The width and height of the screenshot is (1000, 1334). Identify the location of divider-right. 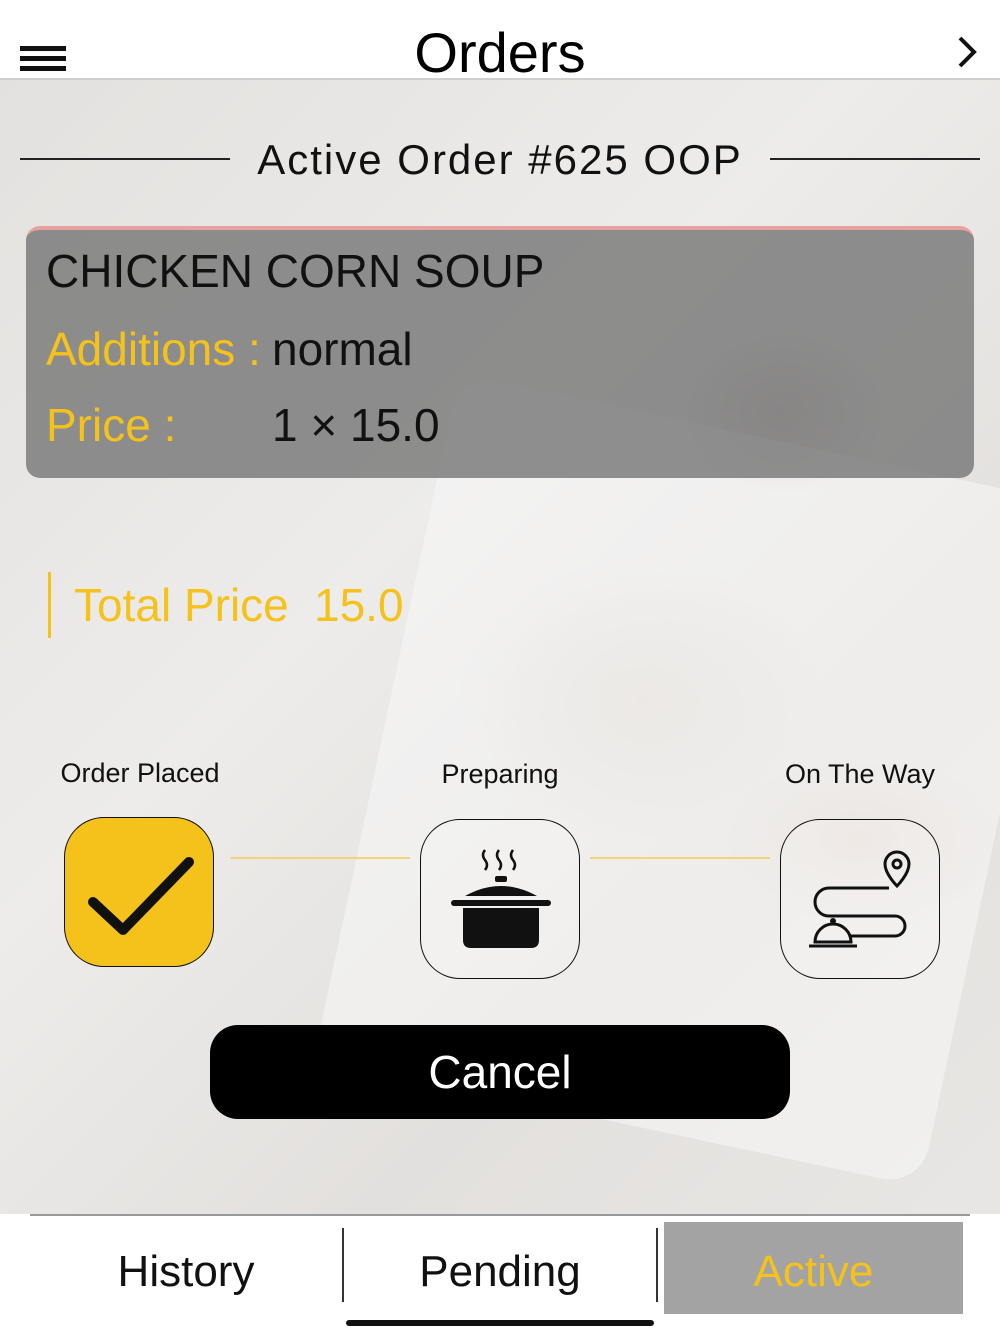
(875, 159).